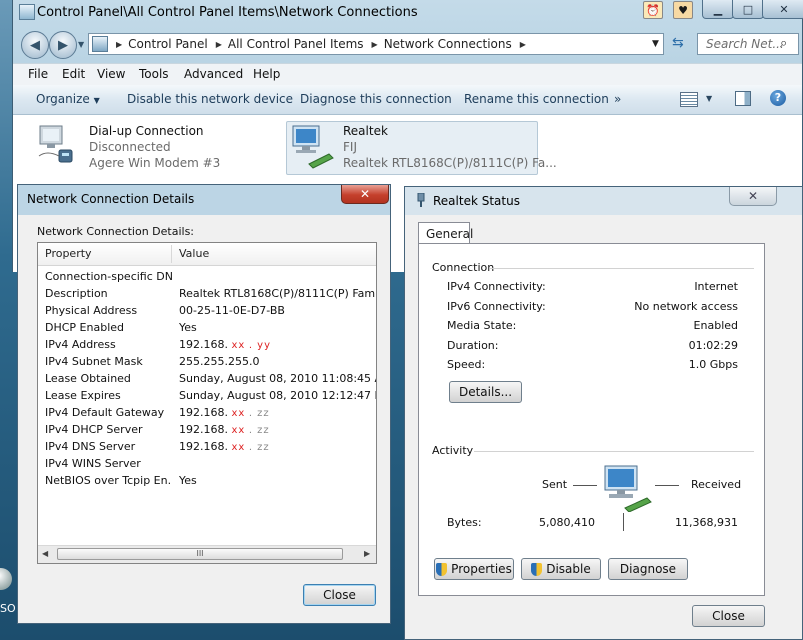 The width and height of the screenshot is (803, 640). Describe the element at coordinates (782, 9) in the screenshot. I see `close-window-button: ✕` at that location.